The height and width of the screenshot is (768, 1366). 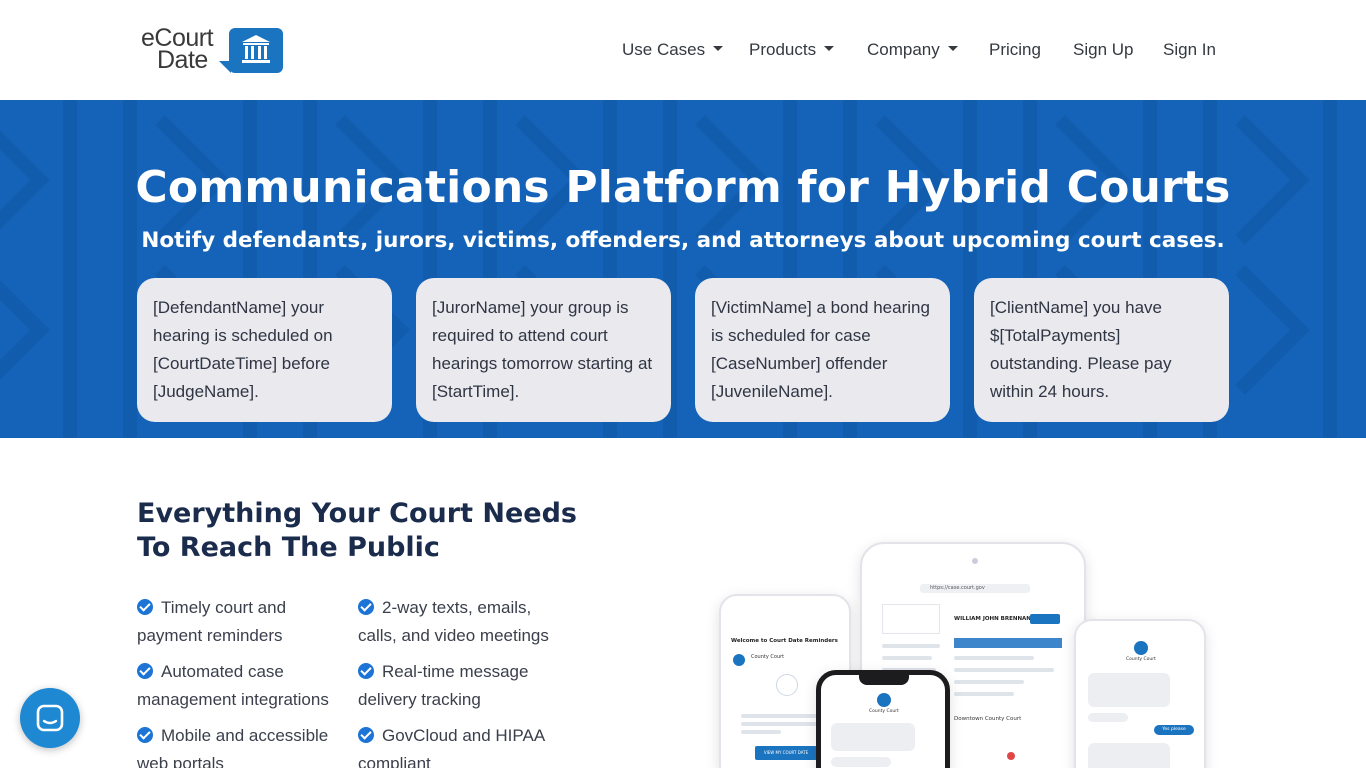 What do you see at coordinates (903, 49) in the screenshot?
I see `nav-company-label: Company` at bounding box center [903, 49].